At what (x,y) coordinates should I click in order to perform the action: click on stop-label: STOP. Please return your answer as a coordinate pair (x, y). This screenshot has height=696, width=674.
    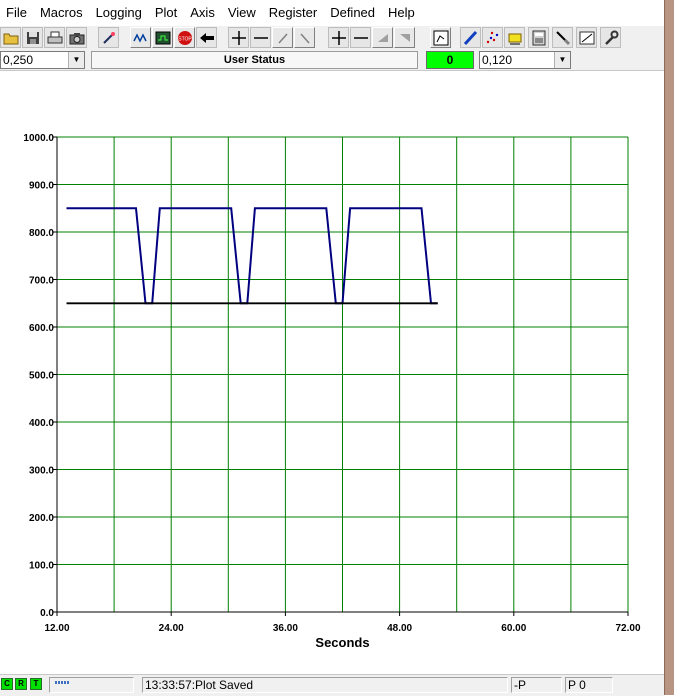
    Looking at the image, I should click on (185, 39).